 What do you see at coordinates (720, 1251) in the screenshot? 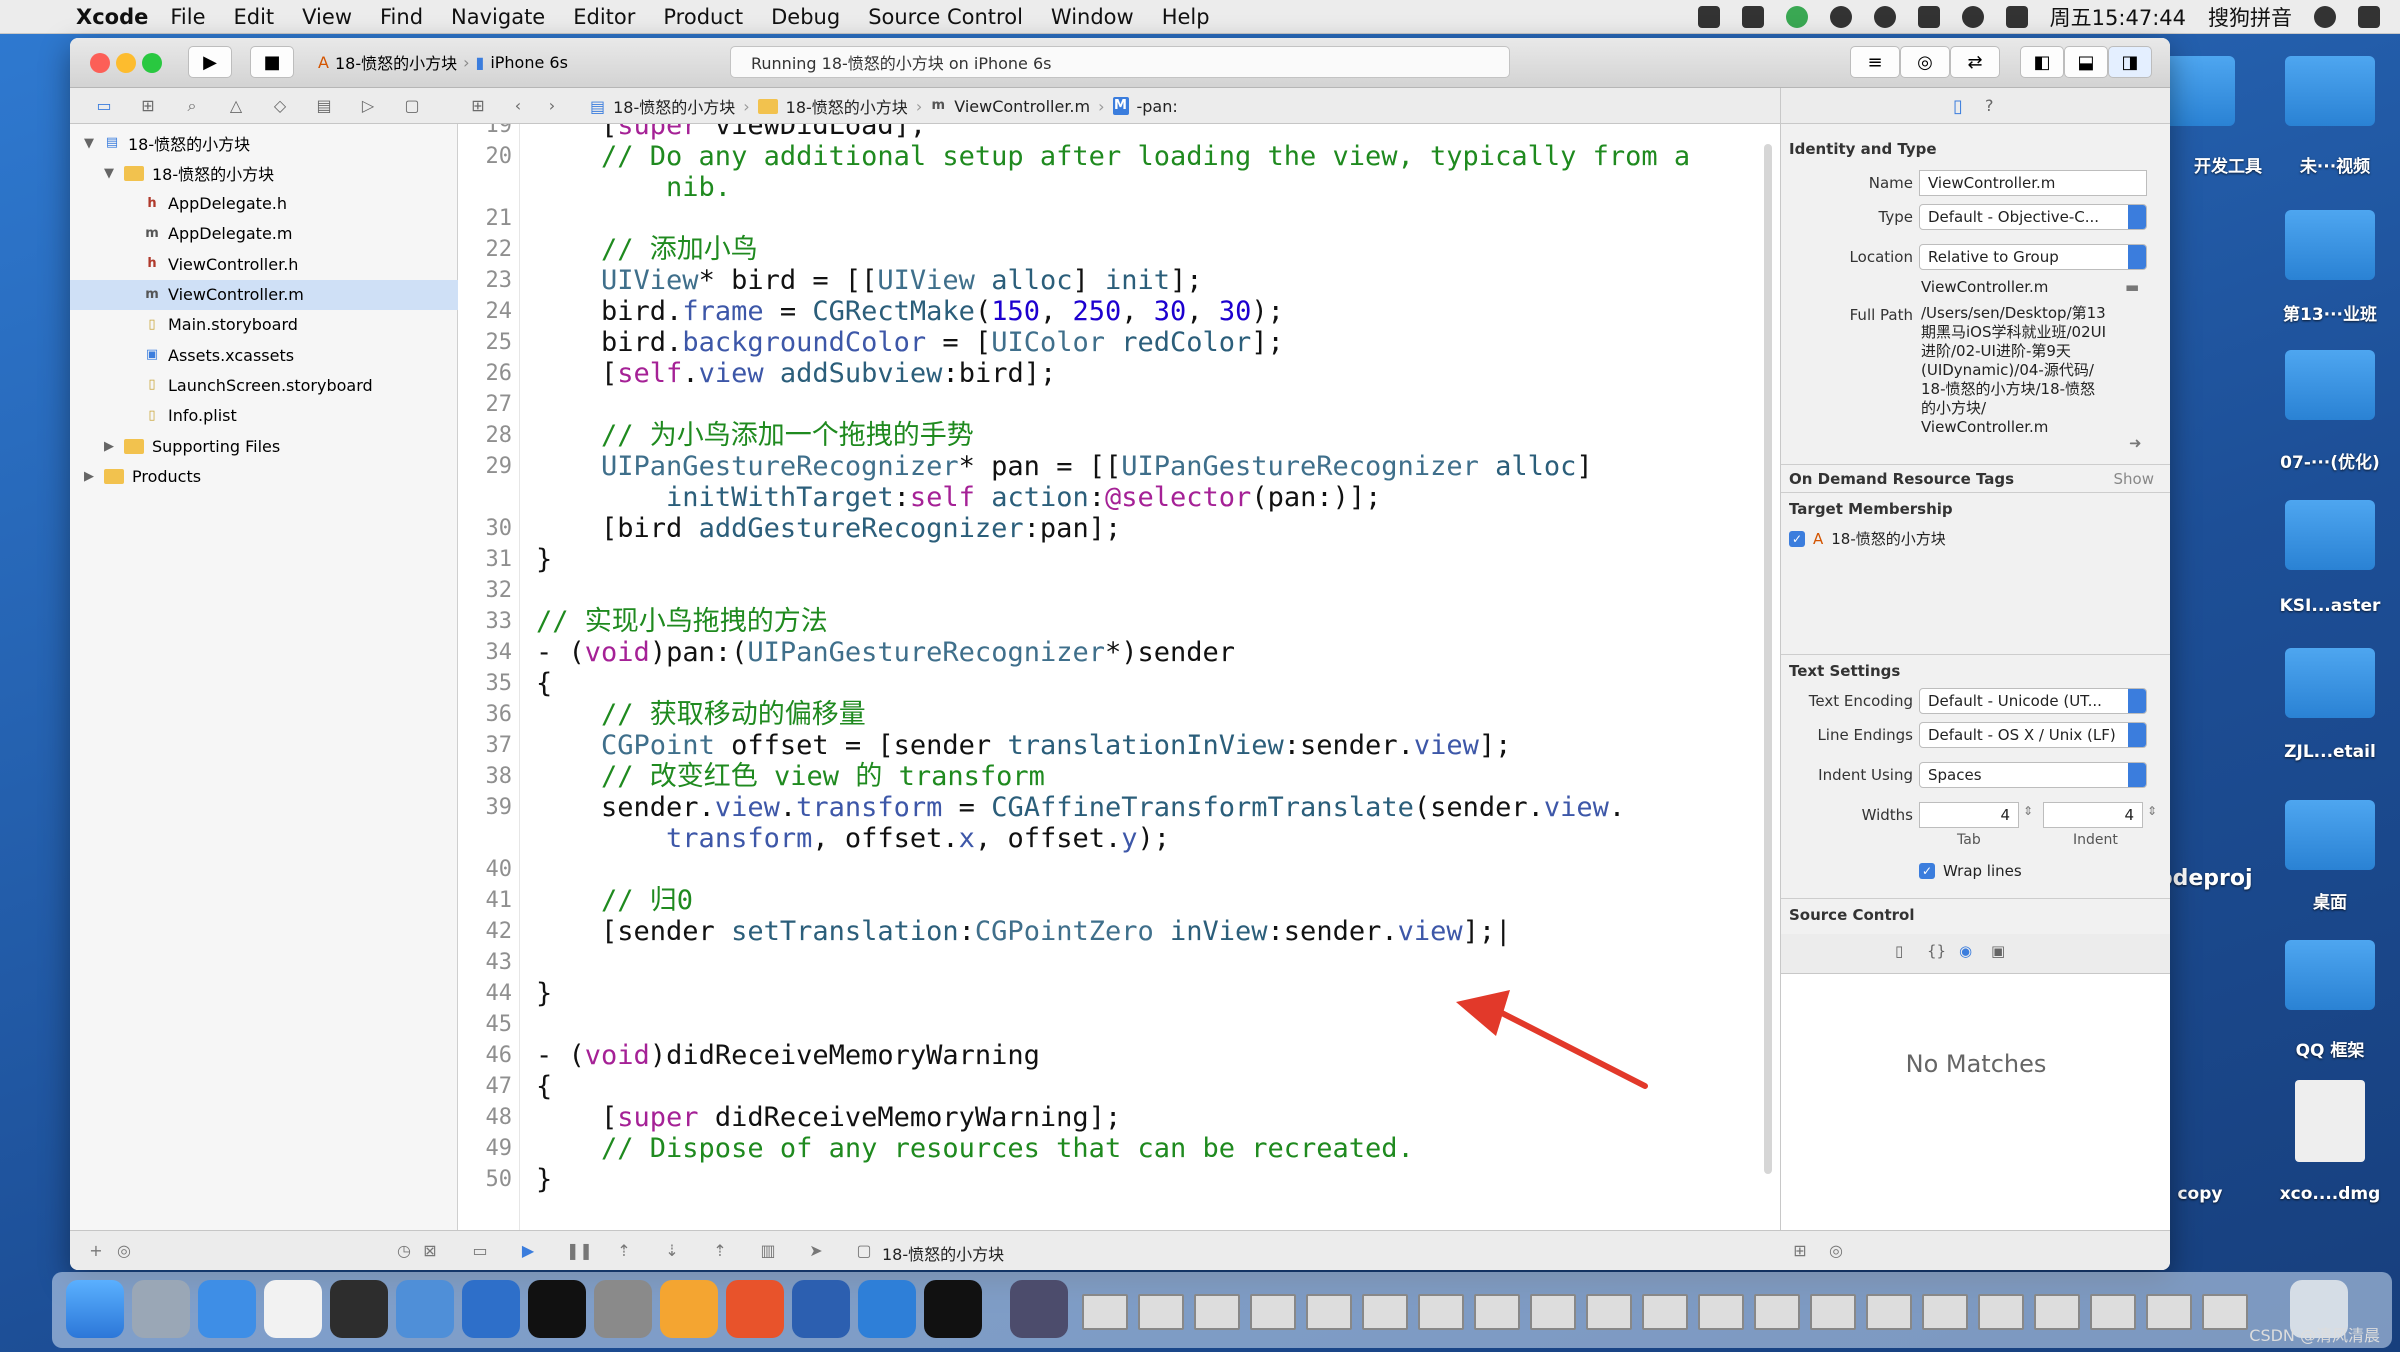
I see `step-out-icon: ⇡` at bounding box center [720, 1251].